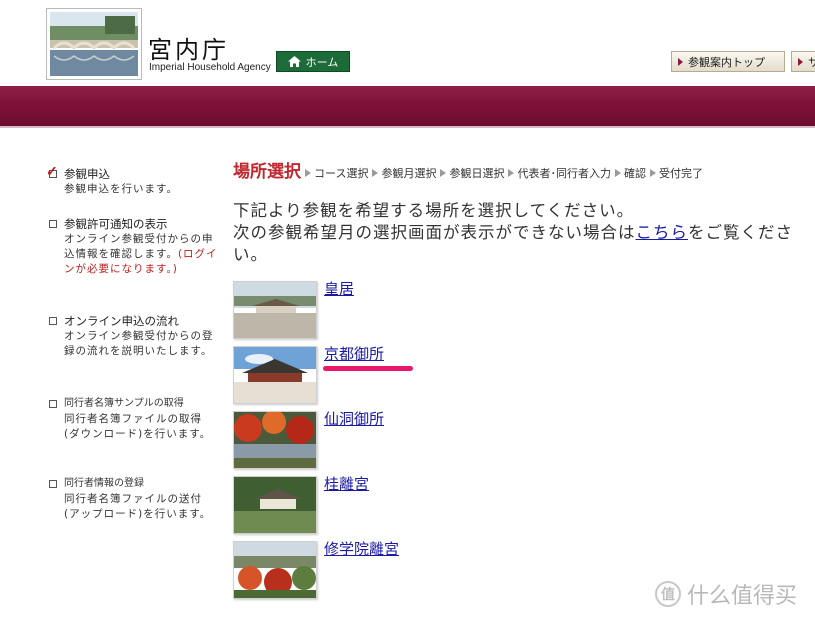 The width and height of the screenshot is (815, 620). What do you see at coordinates (121, 189) in the screenshot?
I see `sidebar-item-desc: 参観申込を行います。` at bounding box center [121, 189].